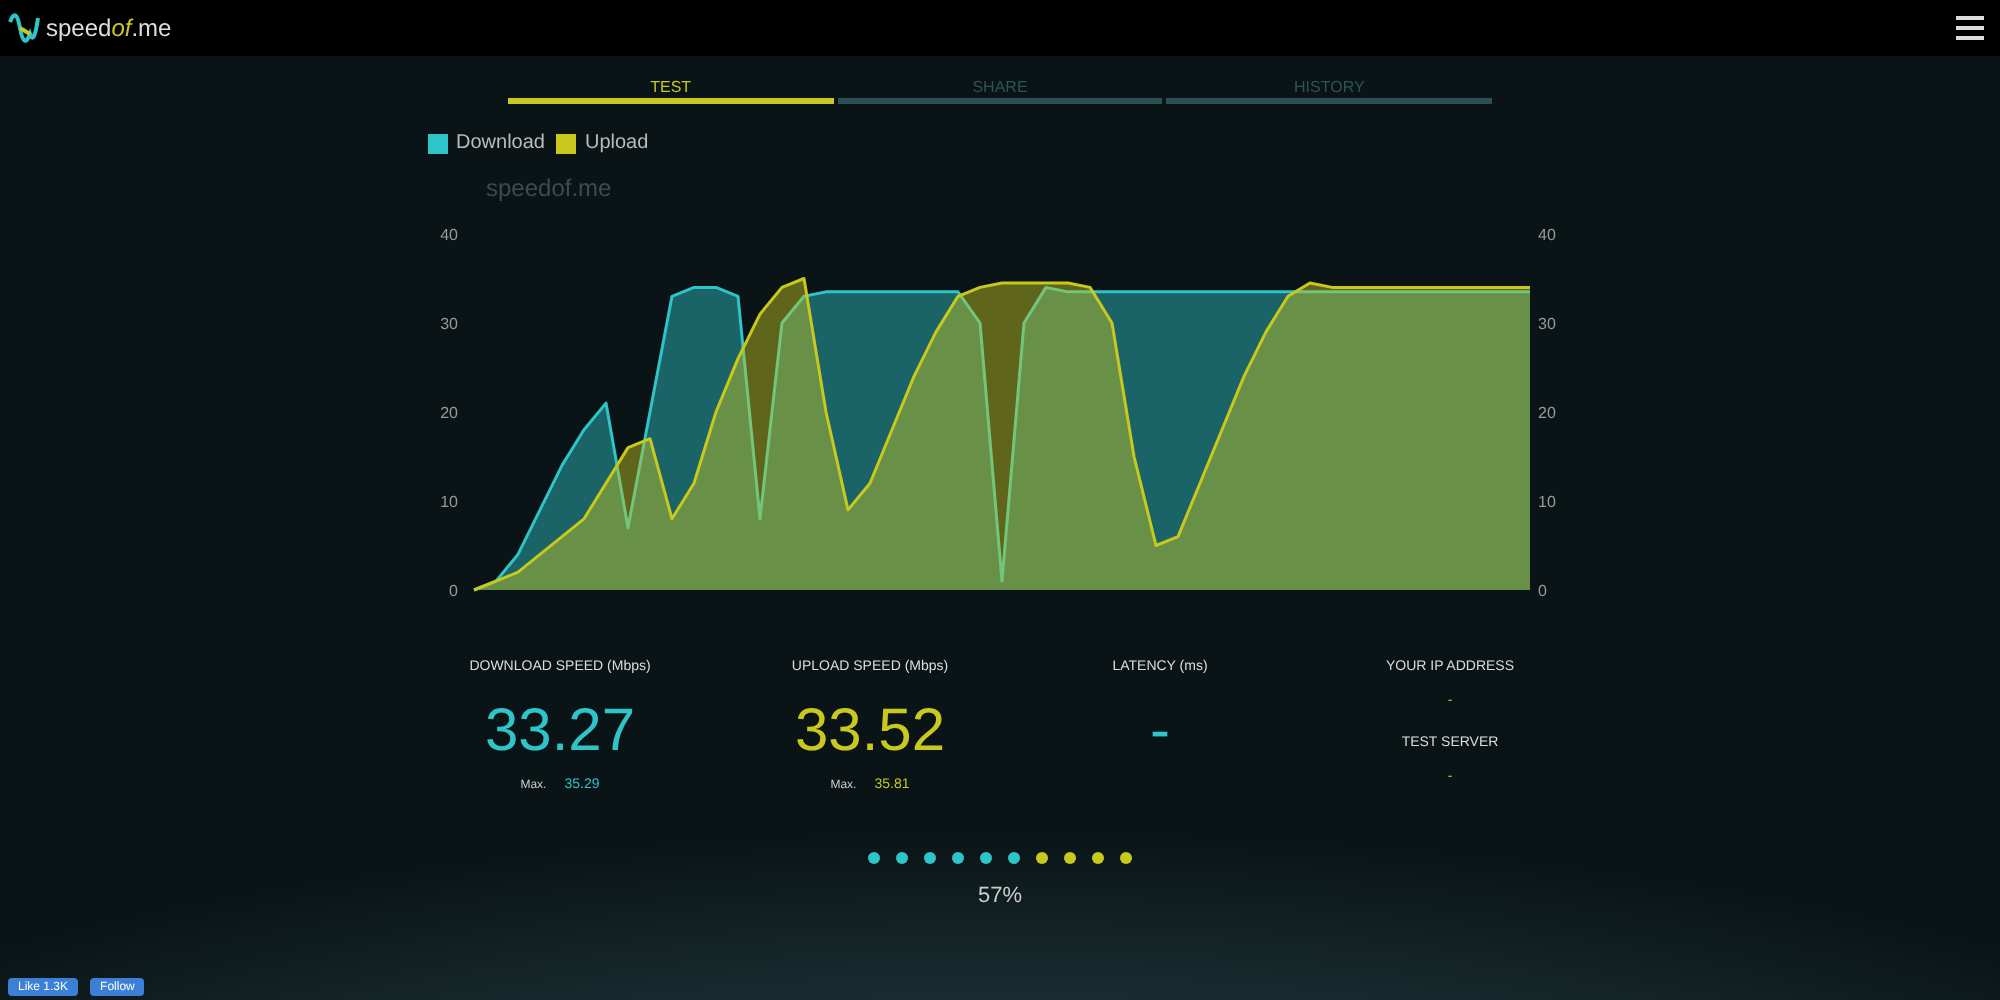  I want to click on progress-percent: 57%, so click(1000, 896).